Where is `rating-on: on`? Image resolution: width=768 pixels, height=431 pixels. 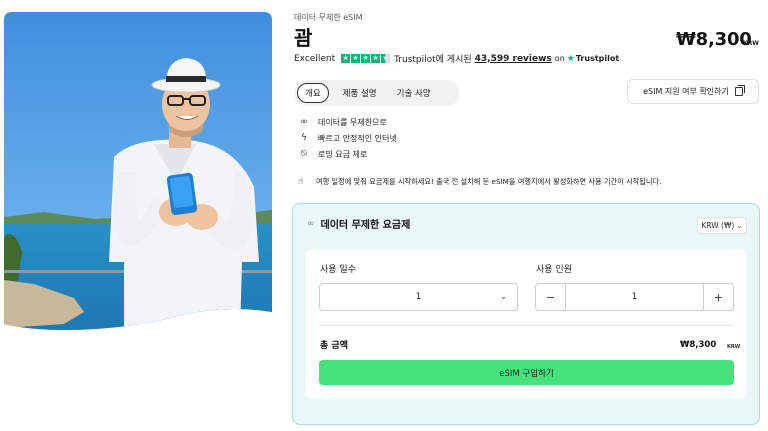
rating-on: on is located at coordinates (559, 58).